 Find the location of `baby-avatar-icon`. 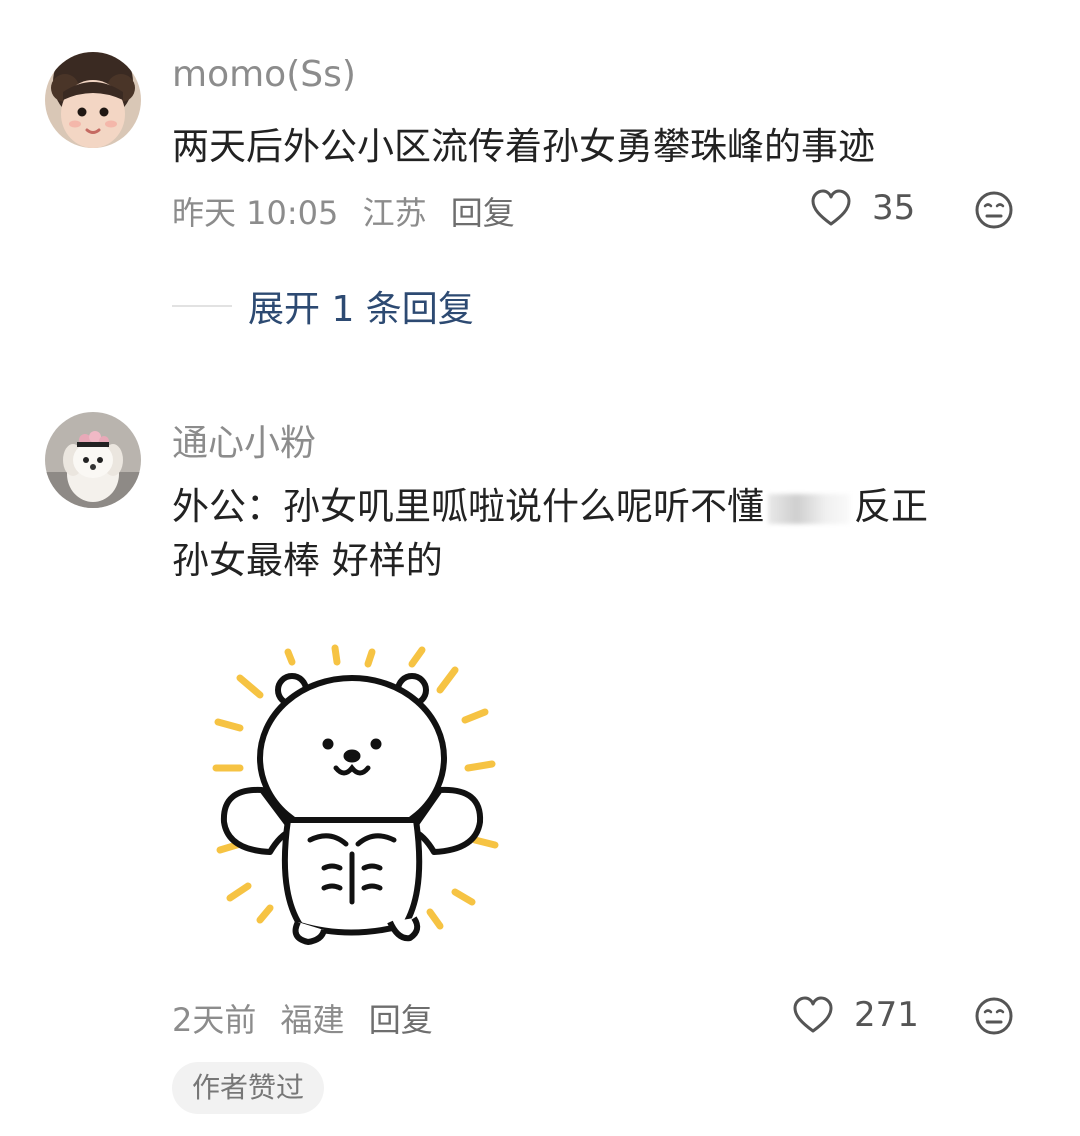

baby-avatar-icon is located at coordinates (93, 100).